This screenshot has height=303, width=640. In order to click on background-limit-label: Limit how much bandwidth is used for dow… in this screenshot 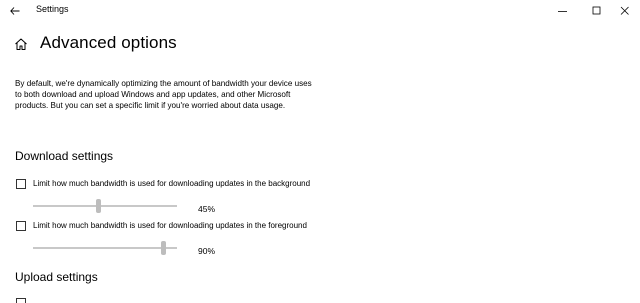, I will do `click(171, 183)`.